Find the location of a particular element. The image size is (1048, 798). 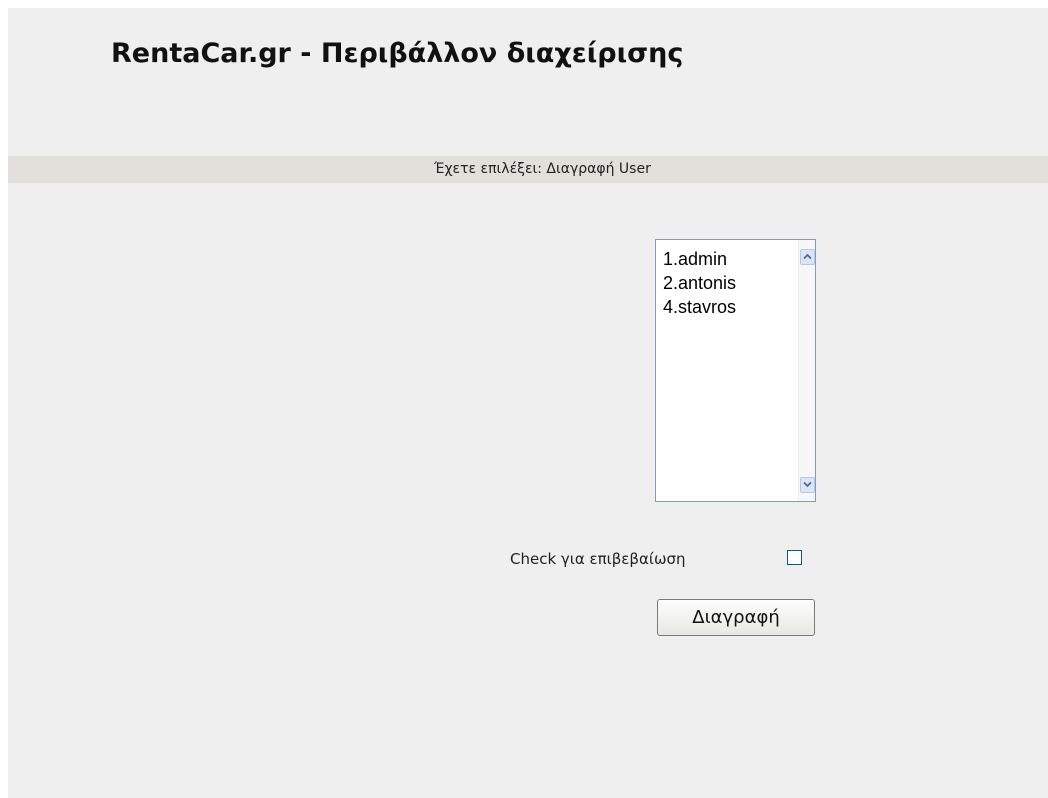

user-list-items: 1.admin 2.antonis 4.stavros is located at coordinates (699, 283).